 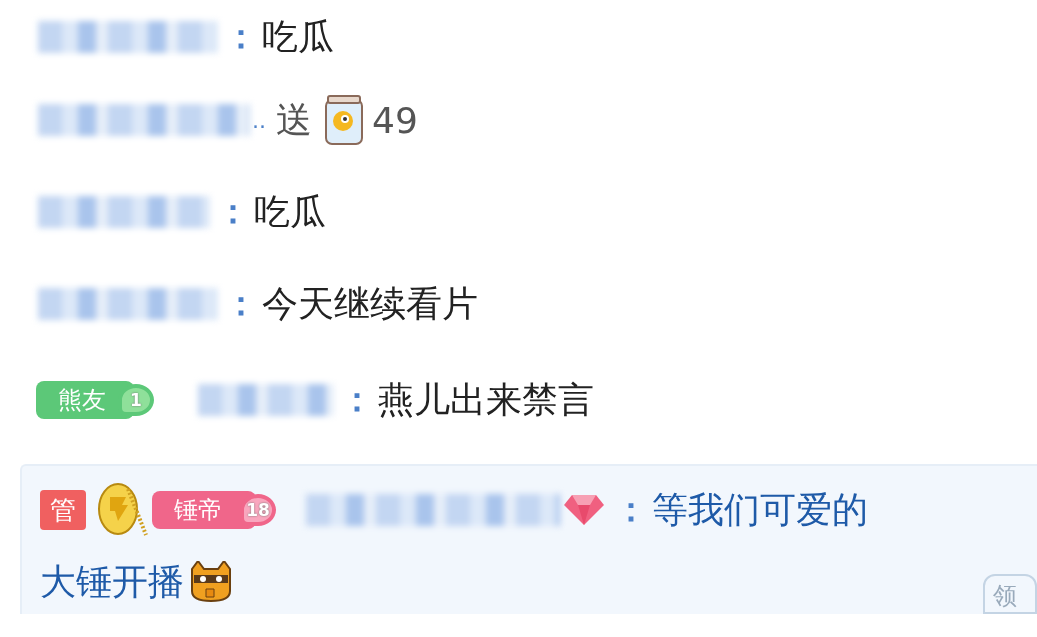 I want to click on admin-badge: 管, so click(x=63, y=510).